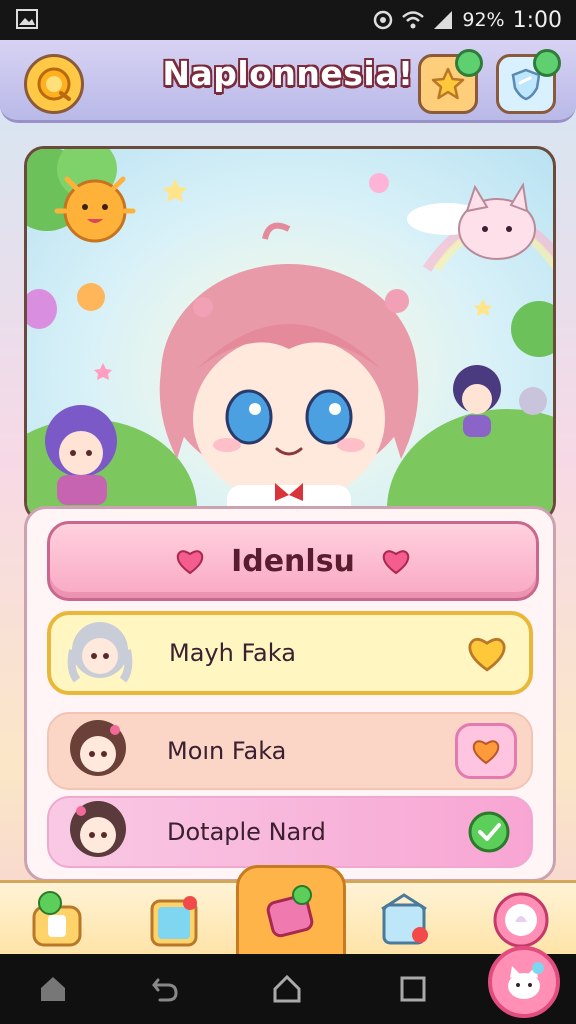 This screenshot has width=576, height=1024. What do you see at coordinates (290, 751) in the screenshot?
I see `list-item: Moın Faka` at bounding box center [290, 751].